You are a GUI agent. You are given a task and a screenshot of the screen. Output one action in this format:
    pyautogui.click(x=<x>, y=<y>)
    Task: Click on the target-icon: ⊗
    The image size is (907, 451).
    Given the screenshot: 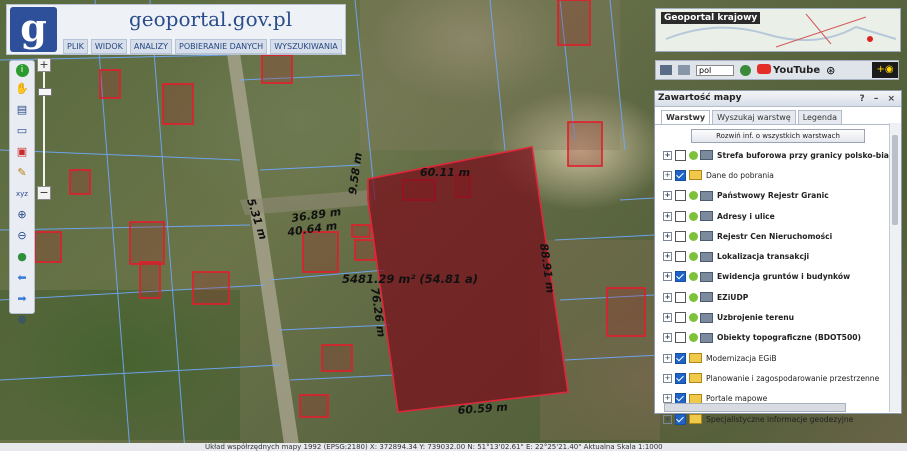 What is the action you would take?
    pyautogui.click(x=22, y=320)
    